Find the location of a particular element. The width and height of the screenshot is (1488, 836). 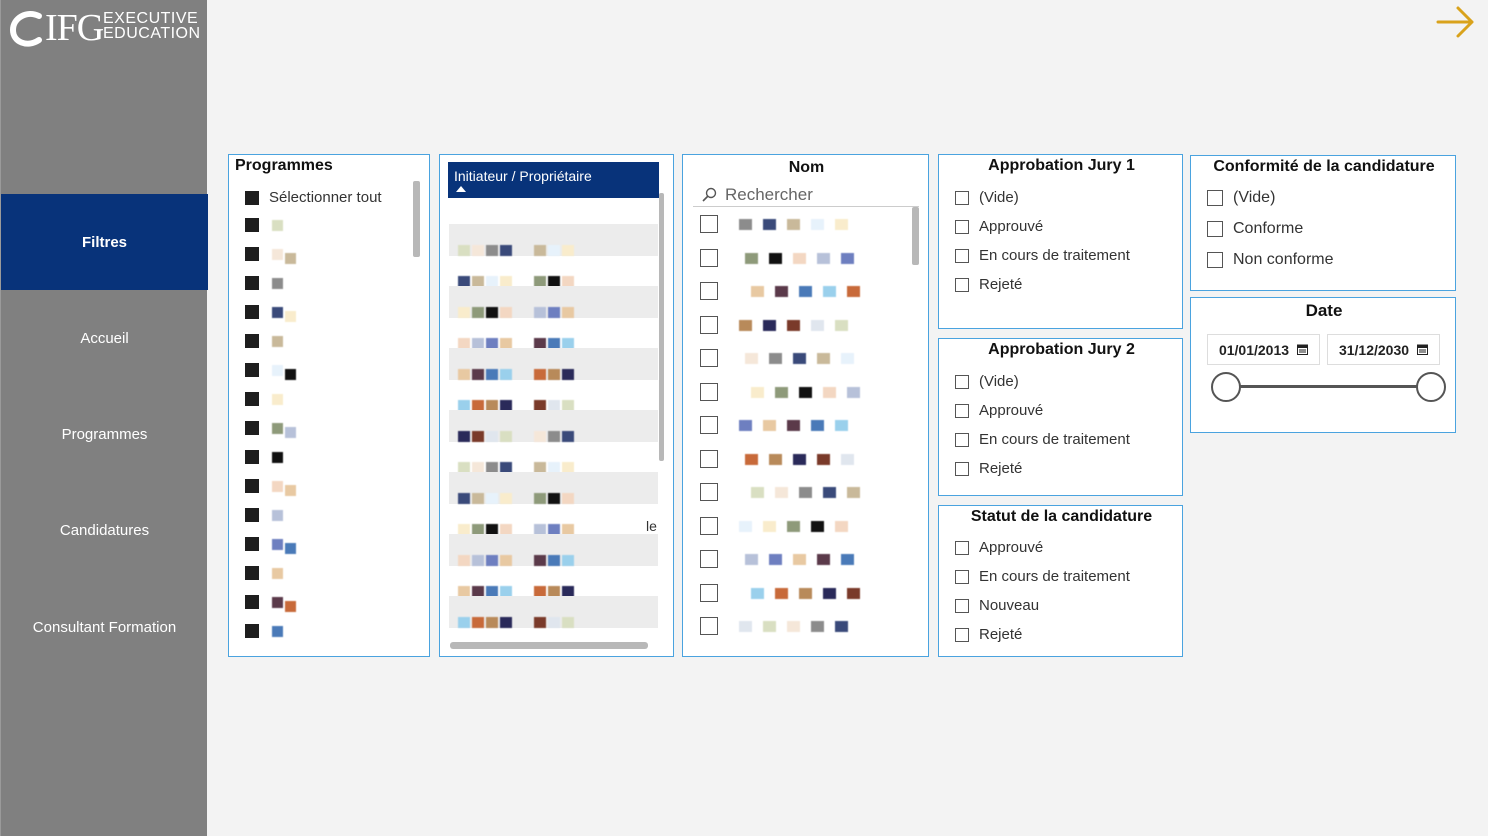

jury2-option-rejete: Rejeté is located at coordinates (988, 468).